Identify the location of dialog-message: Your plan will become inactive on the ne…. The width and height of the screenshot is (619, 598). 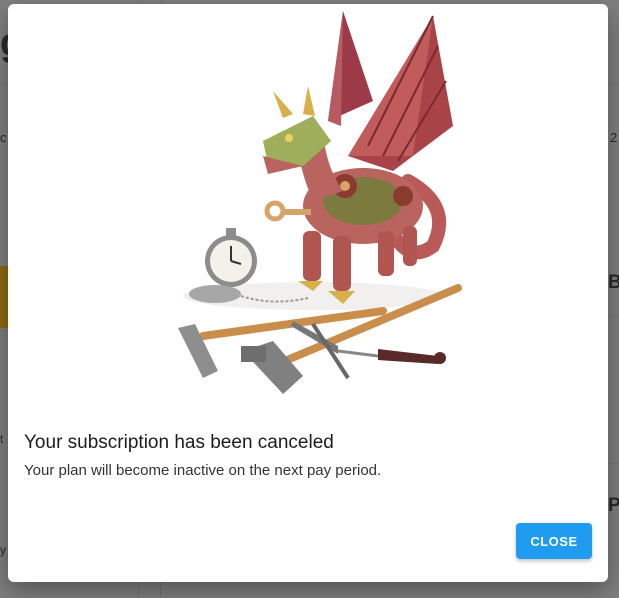
(203, 470).